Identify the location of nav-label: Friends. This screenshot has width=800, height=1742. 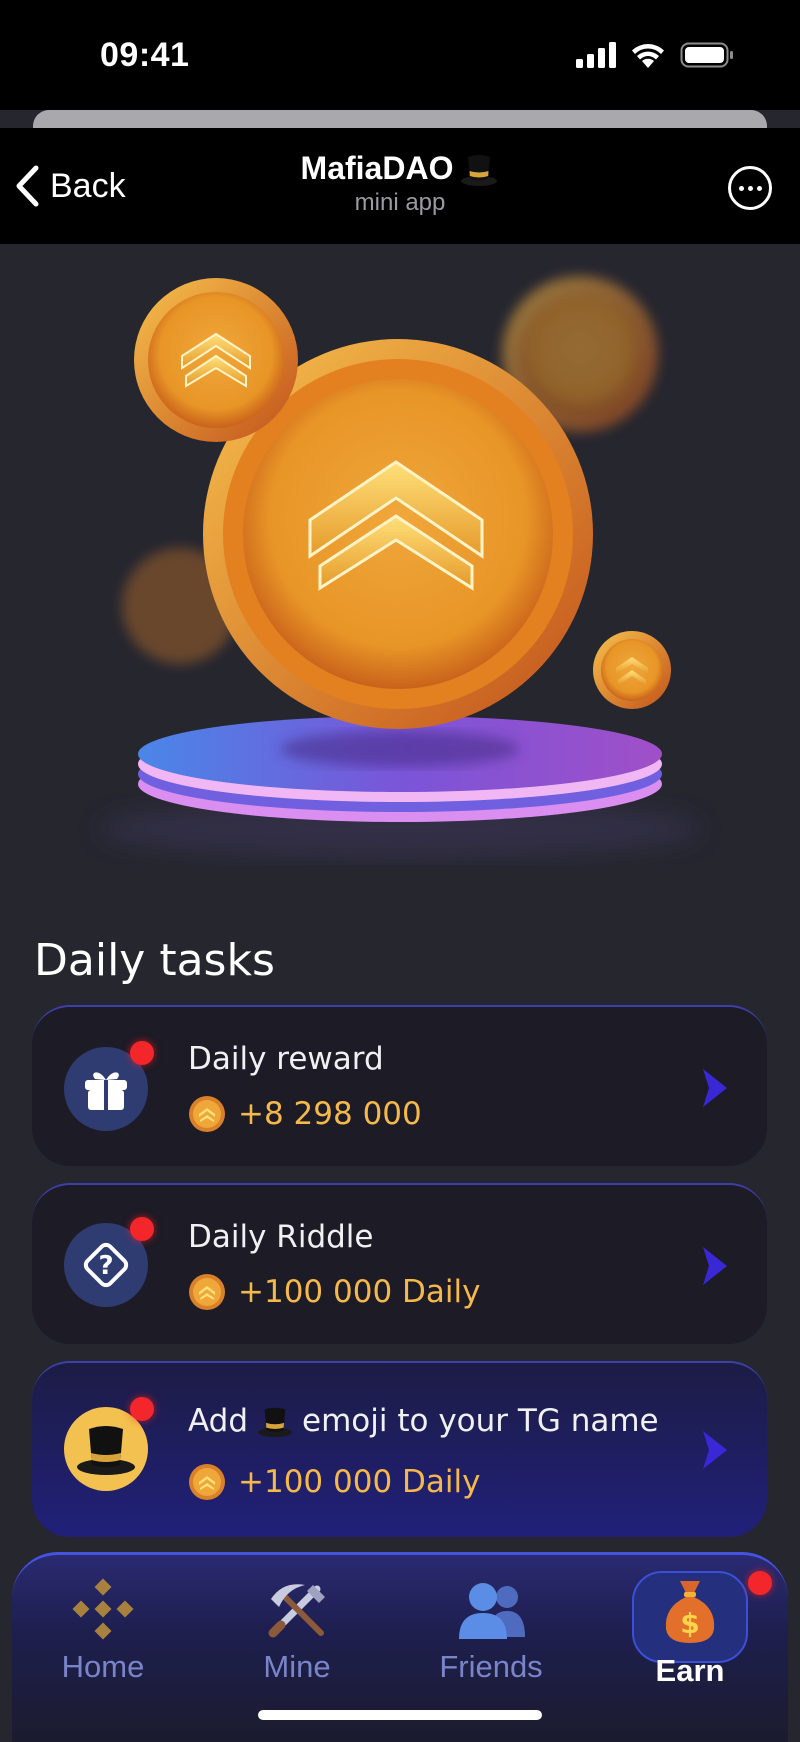
(491, 1666).